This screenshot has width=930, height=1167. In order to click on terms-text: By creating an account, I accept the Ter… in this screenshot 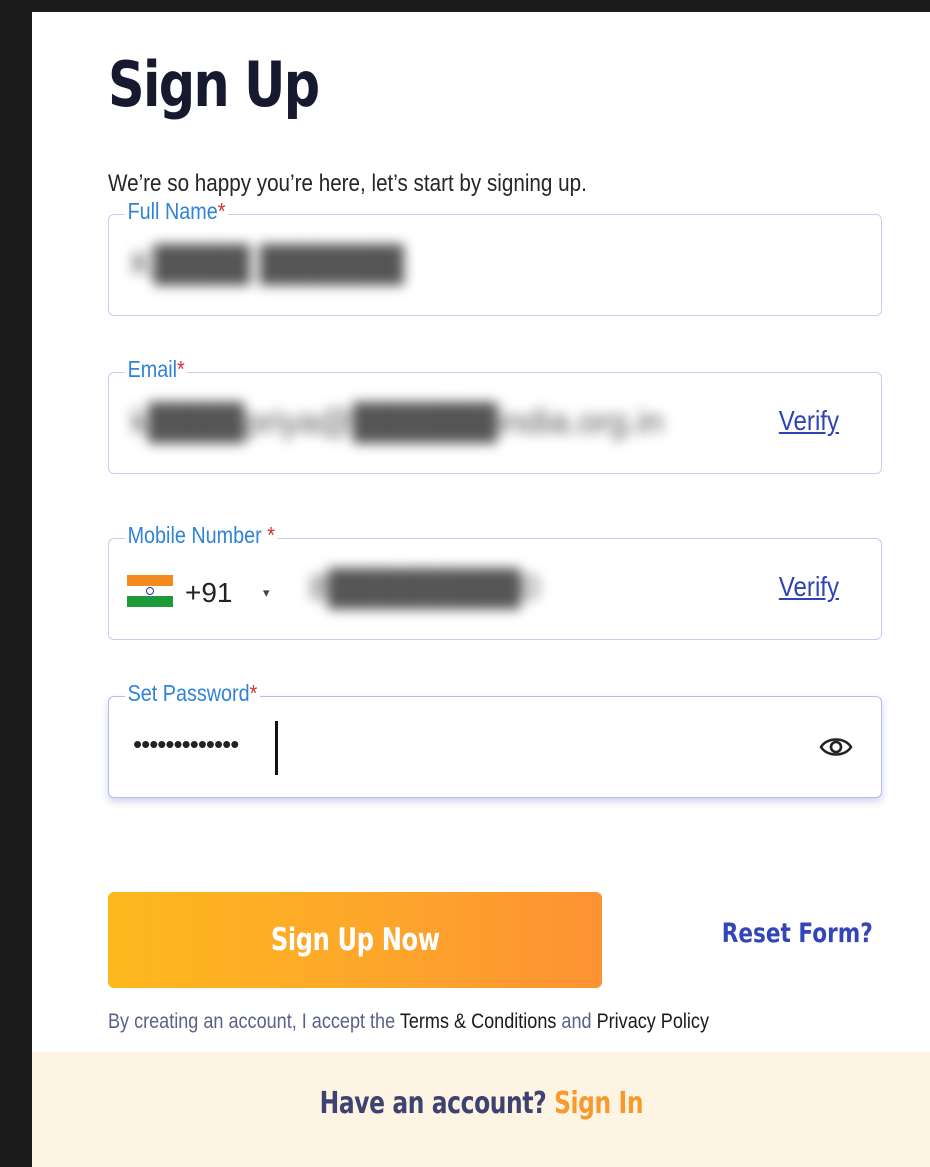, I will do `click(408, 1021)`.